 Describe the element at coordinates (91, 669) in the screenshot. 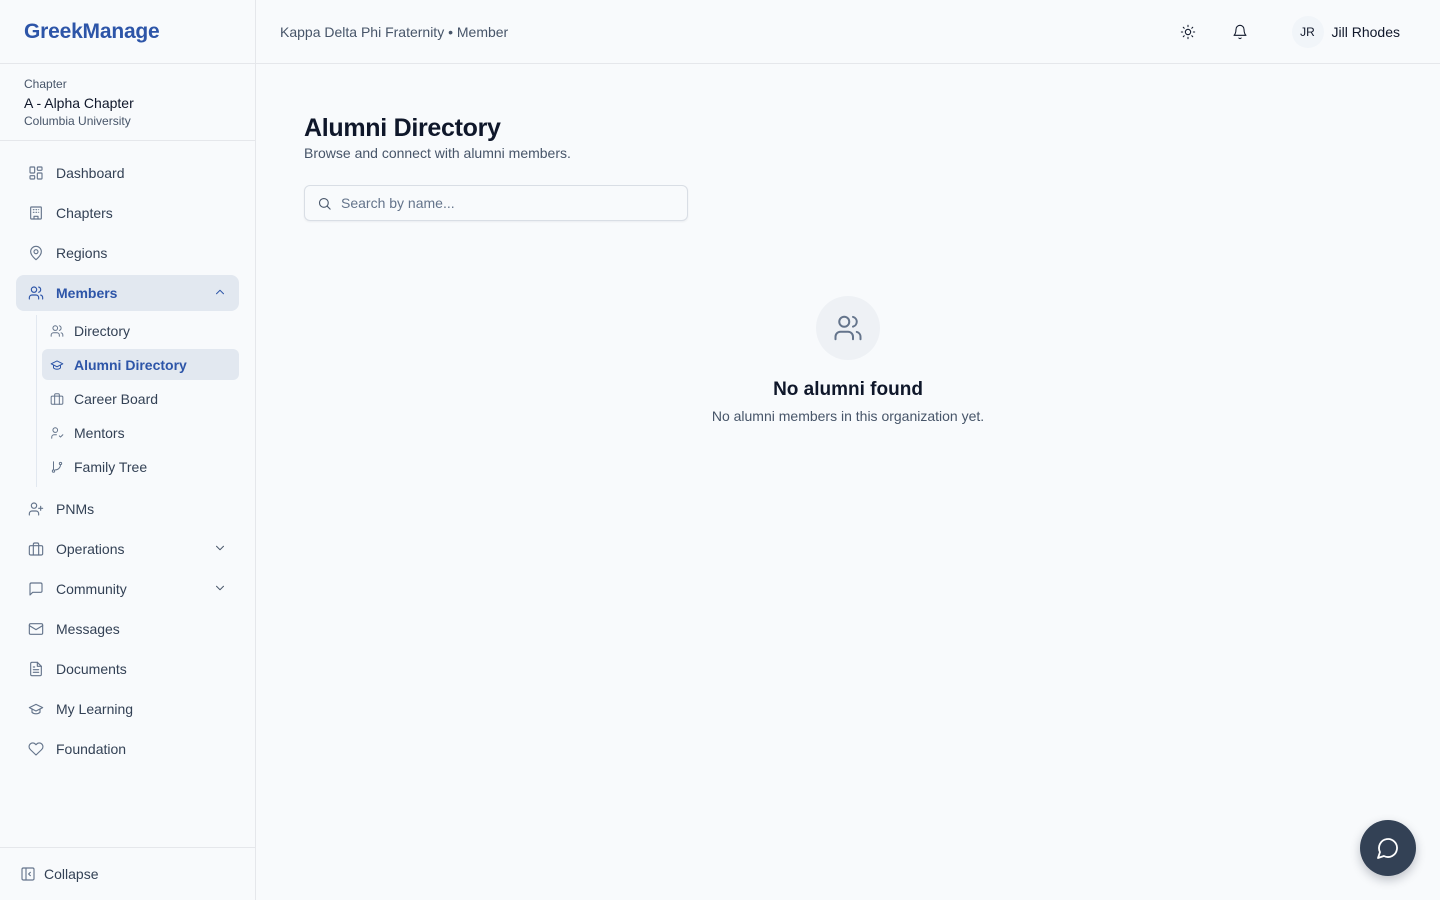

I see `sidebar-item-label: Documents` at that location.